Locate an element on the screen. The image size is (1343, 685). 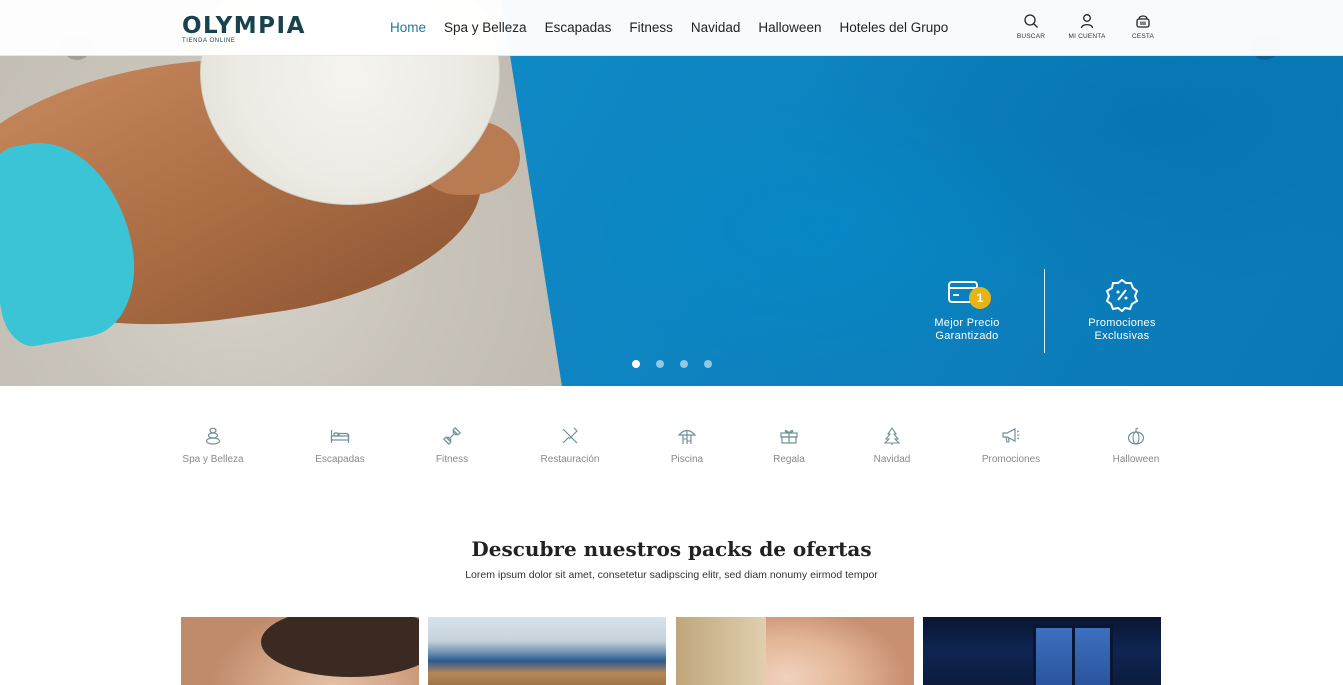
pumpkin-icon is located at coordinates (1136, 436).